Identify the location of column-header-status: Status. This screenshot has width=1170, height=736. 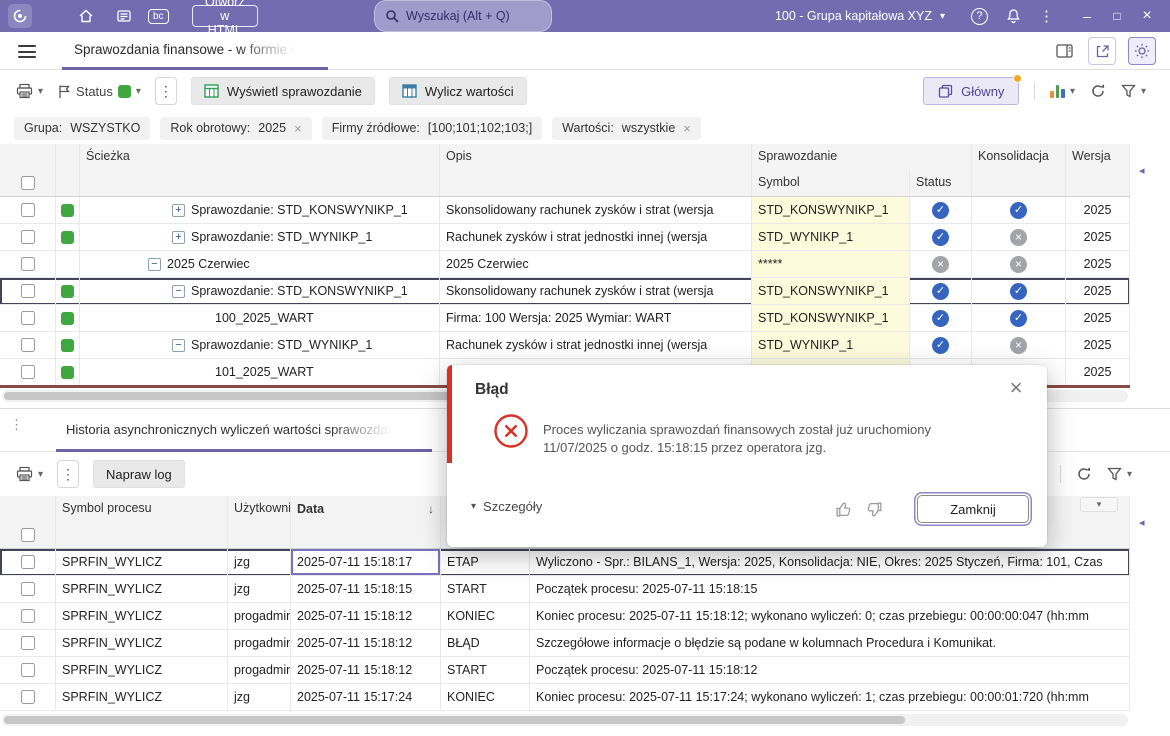
(941, 183).